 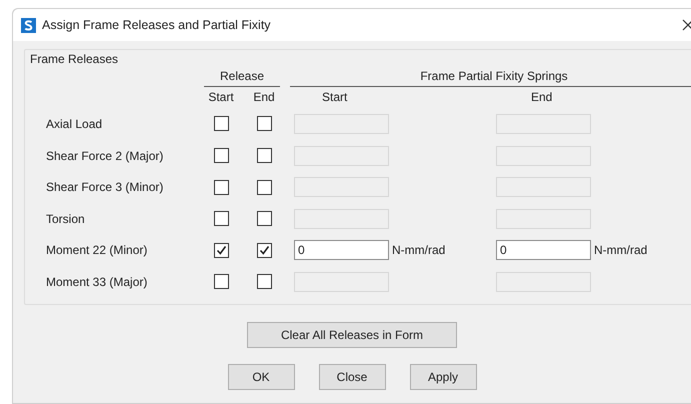 What do you see at coordinates (352, 335) in the screenshot?
I see `clear-releases-button: Clear All Releases in Form` at bounding box center [352, 335].